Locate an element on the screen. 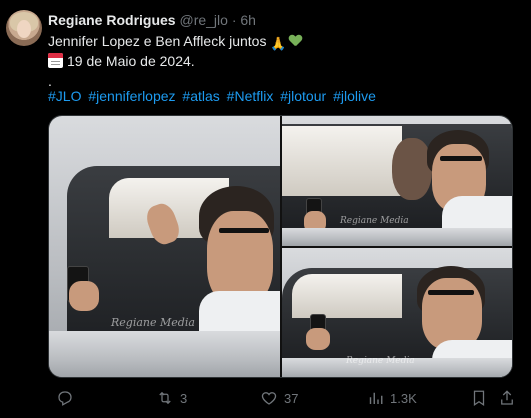 This screenshot has width=531, height=418. calendar-icon is located at coordinates (55, 60).